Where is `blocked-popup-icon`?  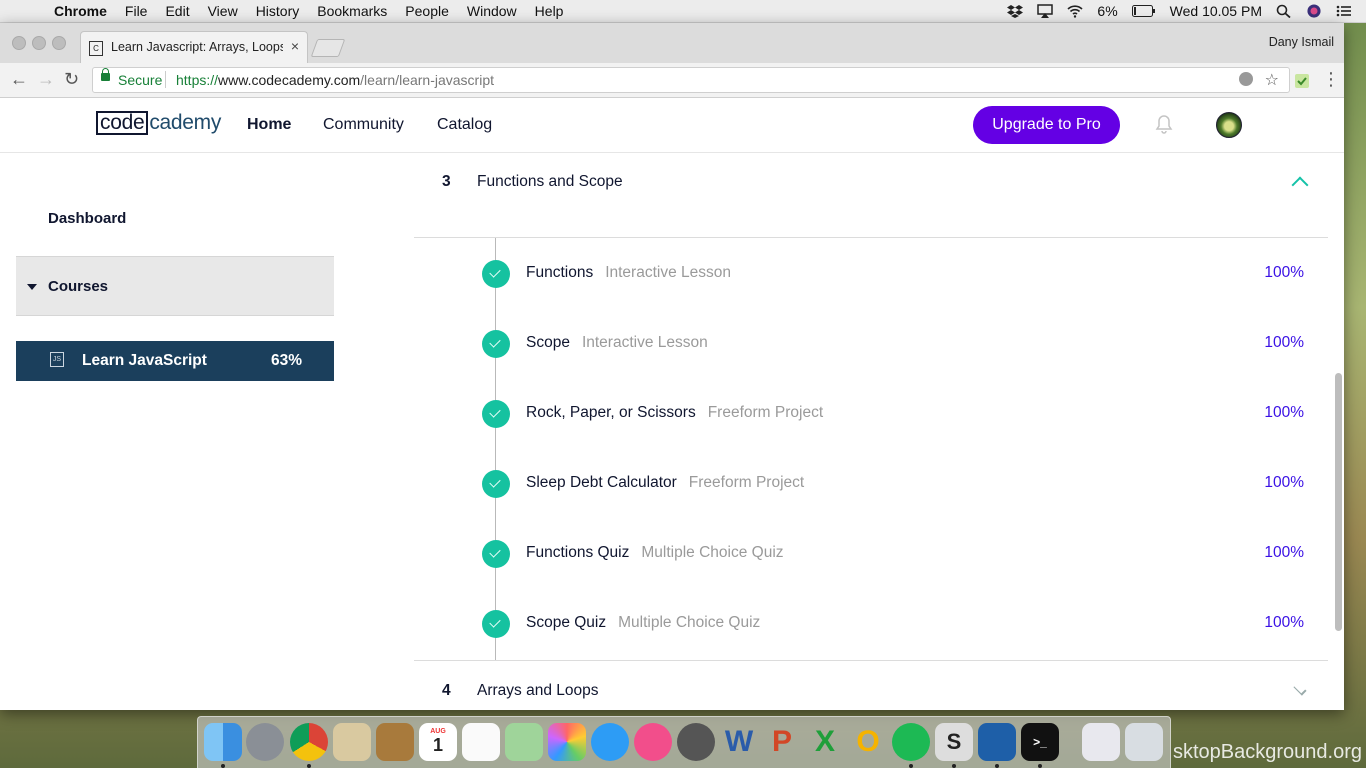
blocked-popup-icon is located at coordinates (1246, 79).